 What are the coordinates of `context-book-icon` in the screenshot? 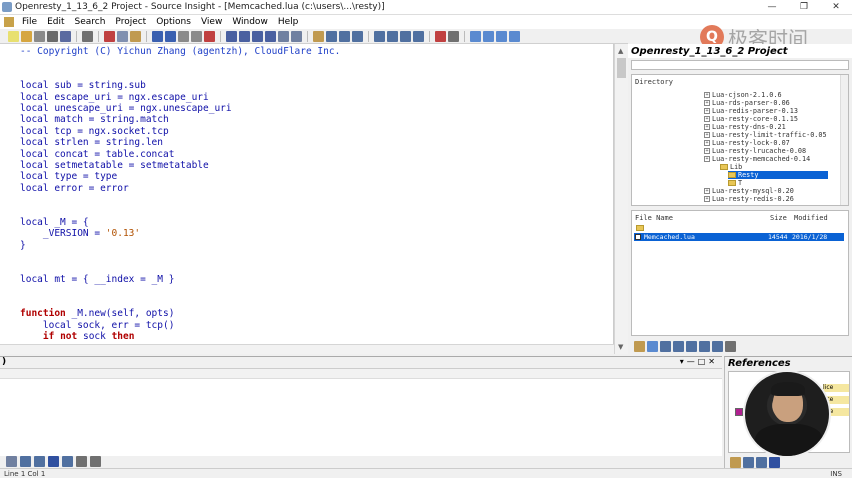 It's located at (39, 461).